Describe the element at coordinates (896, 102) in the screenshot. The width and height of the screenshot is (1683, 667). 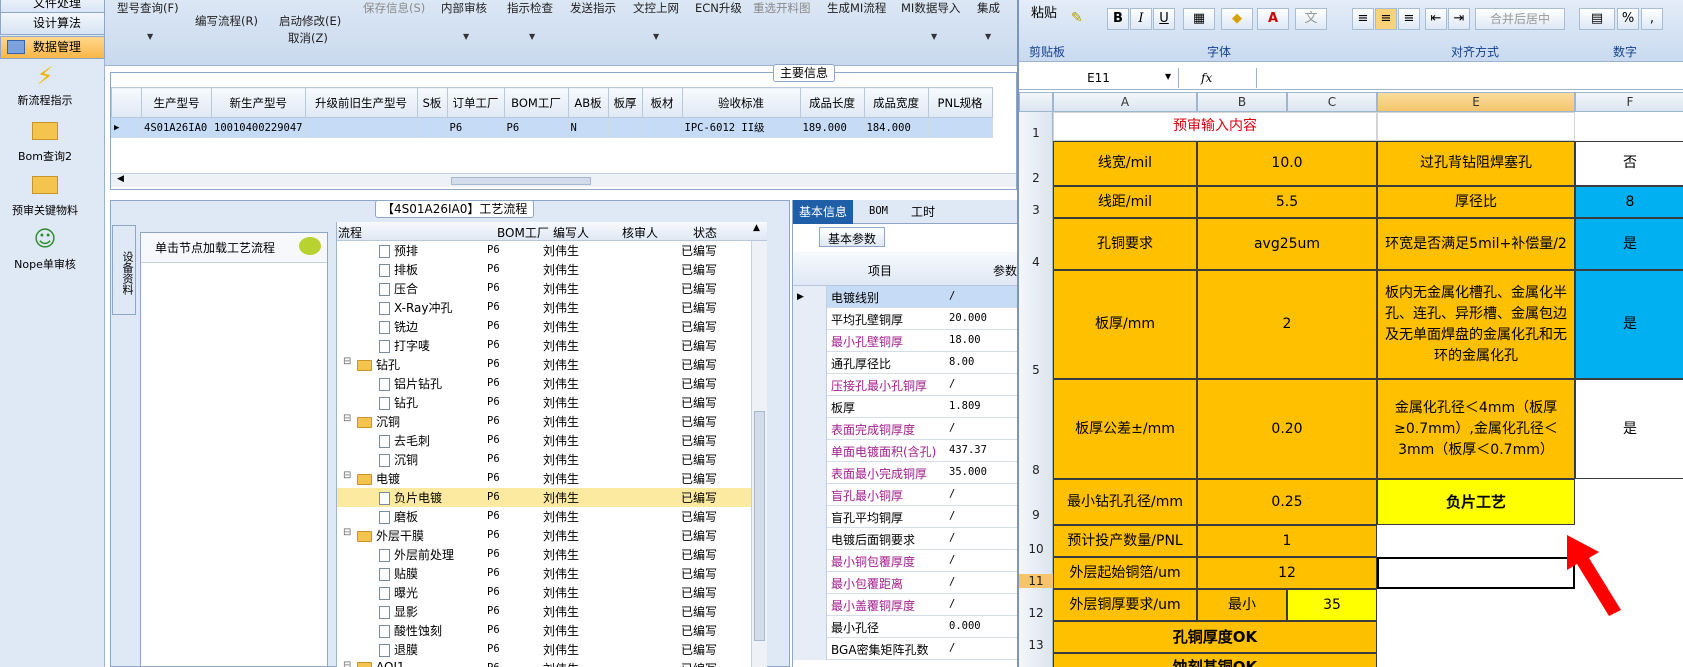
I see `column-header: 成品宽度` at that location.